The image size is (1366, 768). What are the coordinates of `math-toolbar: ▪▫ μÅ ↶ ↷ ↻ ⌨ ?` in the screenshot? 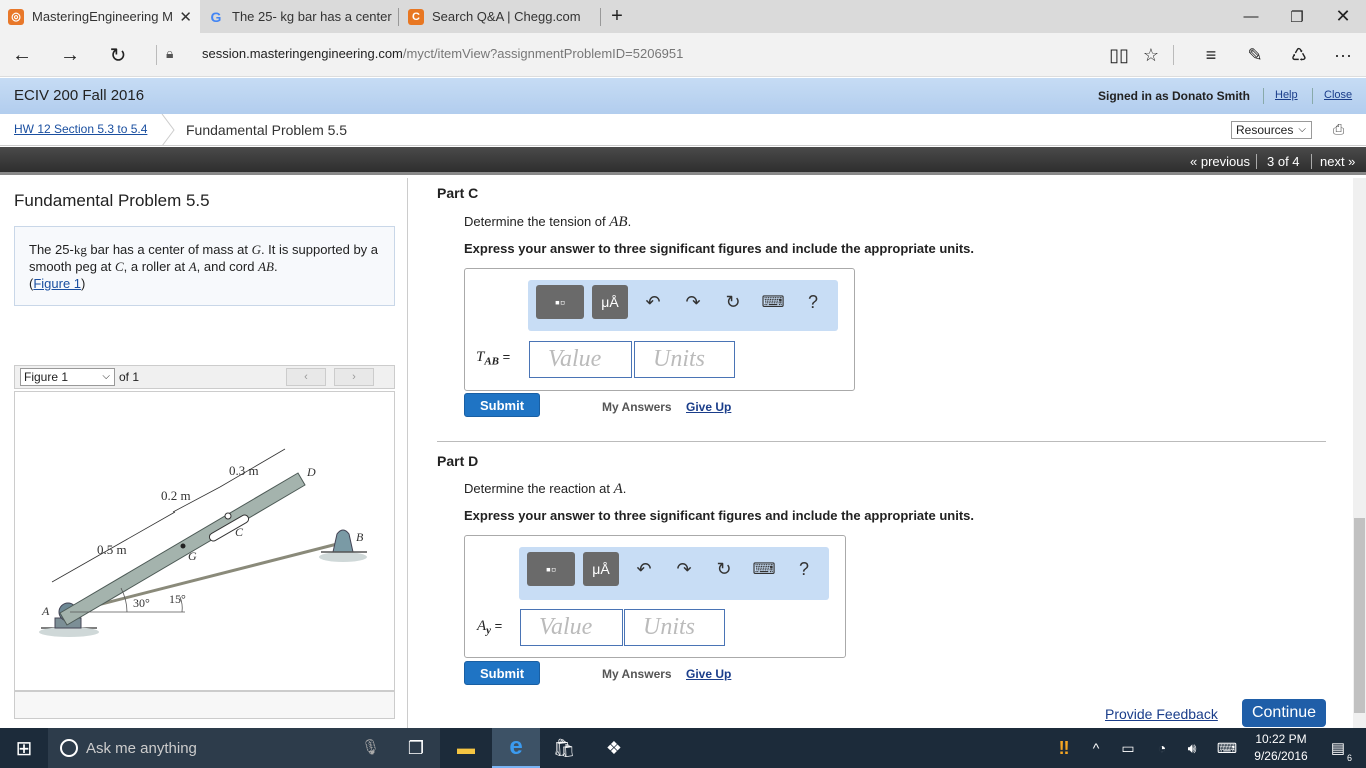 It's located at (674, 573).